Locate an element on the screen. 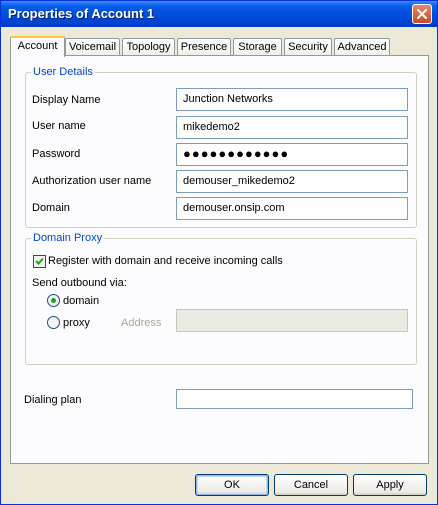  auth-user-label: Authorization user name is located at coordinates (92, 181).